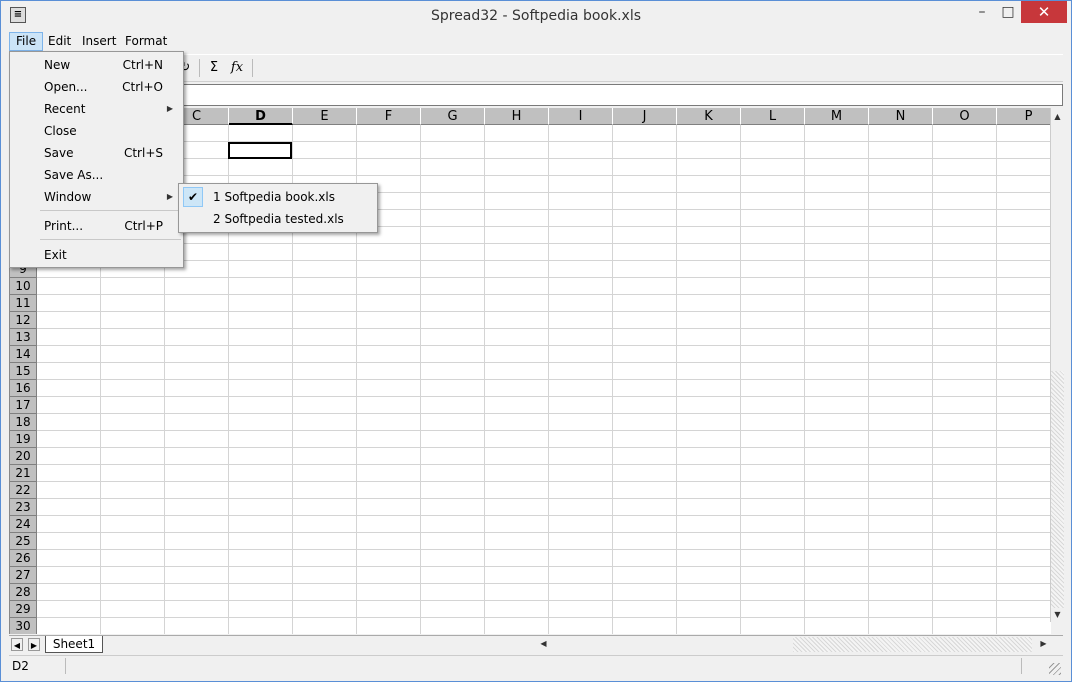 The image size is (1072, 682). Describe the element at coordinates (237, 68) in the screenshot. I see `function-button: fx` at that location.